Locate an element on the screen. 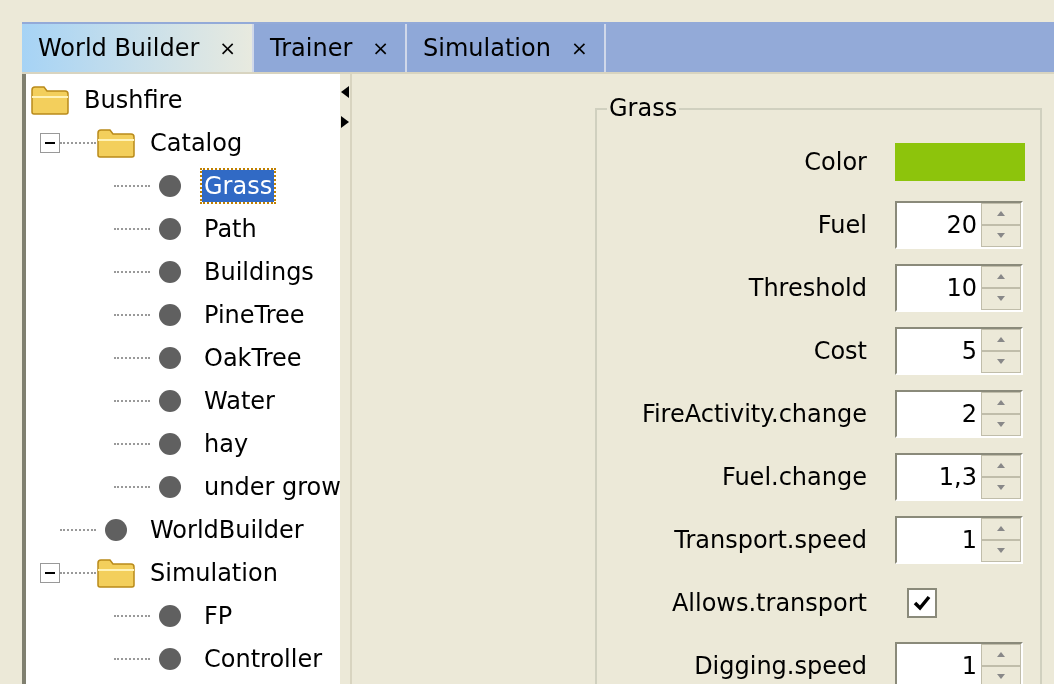  spinner-value: 5 is located at coordinates (969, 351).